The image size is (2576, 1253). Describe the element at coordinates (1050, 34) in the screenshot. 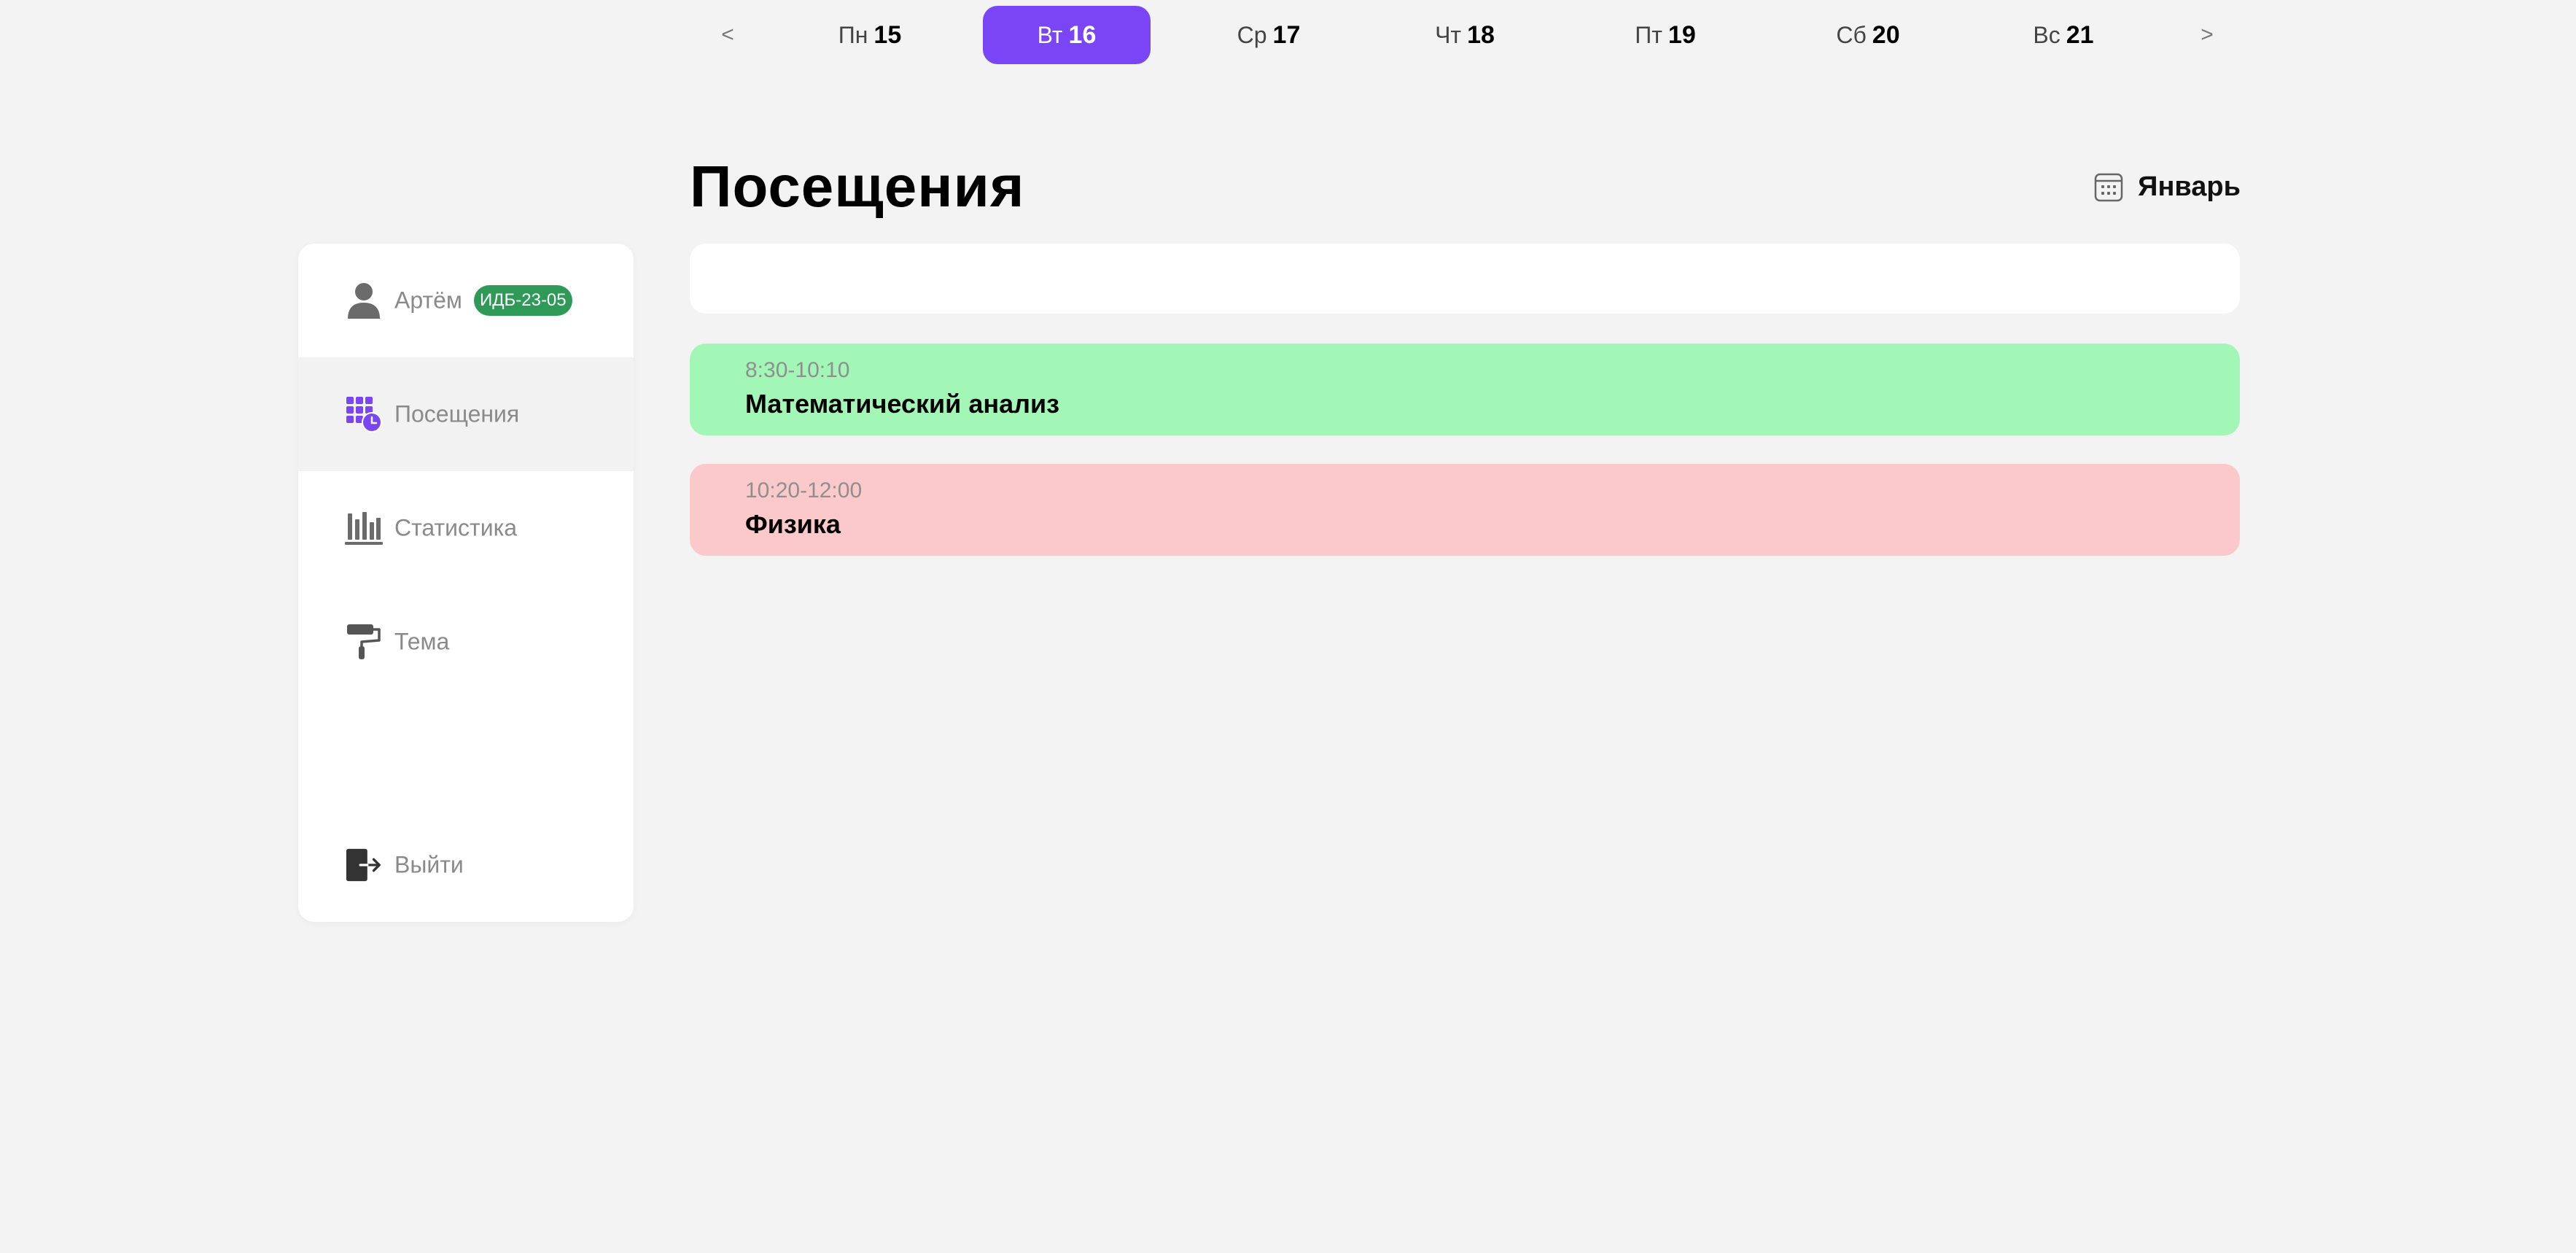

I see `day-name: Вт` at that location.